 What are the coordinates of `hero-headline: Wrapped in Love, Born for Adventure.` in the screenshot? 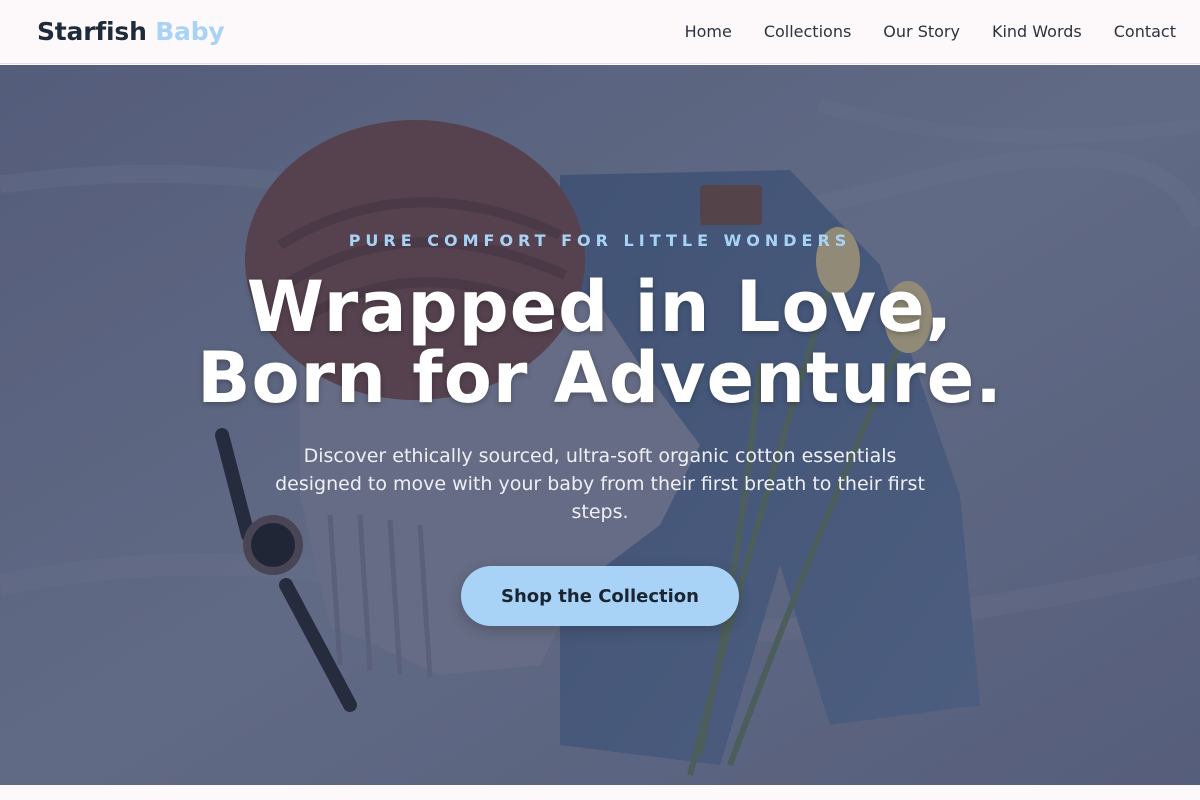 It's located at (600, 343).